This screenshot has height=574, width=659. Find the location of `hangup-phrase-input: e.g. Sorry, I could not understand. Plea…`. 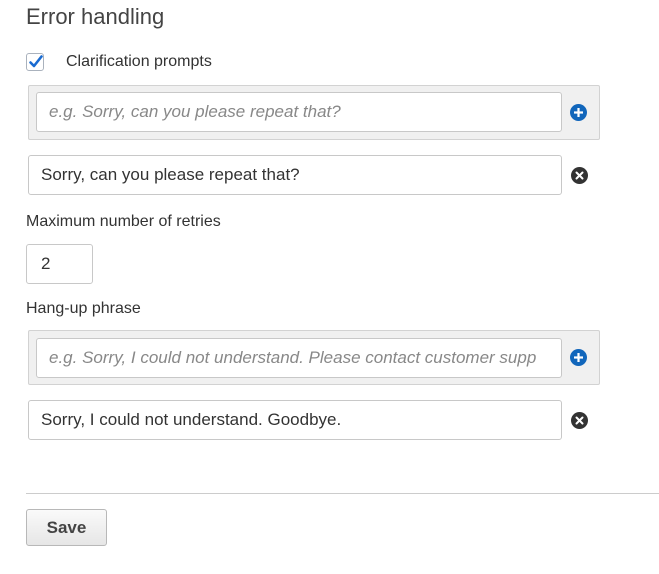

hangup-phrase-input: e.g. Sorry, I could not understand. Plea… is located at coordinates (299, 358).